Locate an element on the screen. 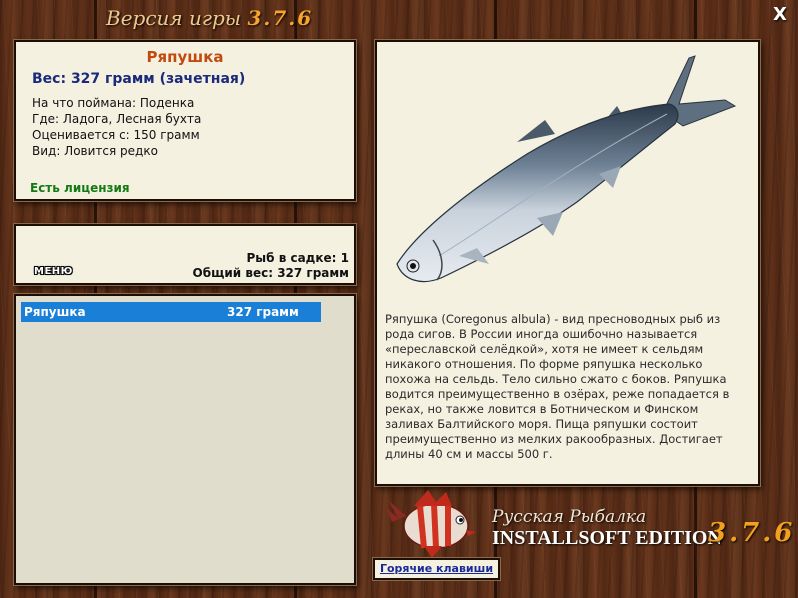  logo-edition: INSTALLSOFT EDITION is located at coordinates (607, 538).